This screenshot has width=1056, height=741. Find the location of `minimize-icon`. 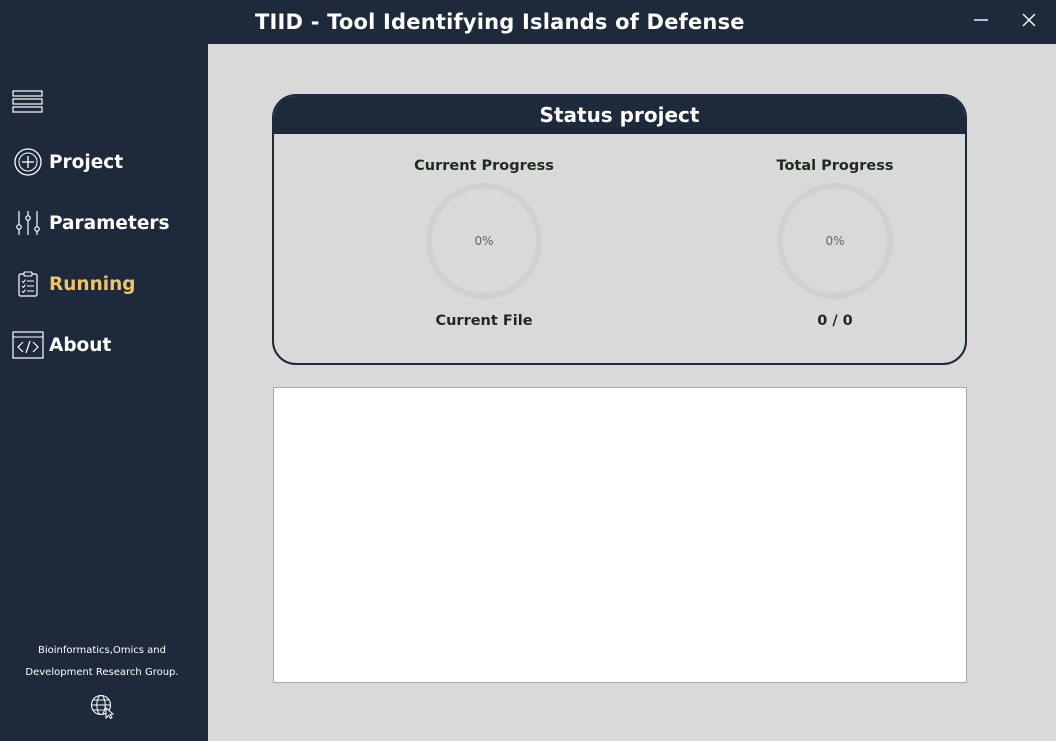

minimize-icon is located at coordinates (981, 22).